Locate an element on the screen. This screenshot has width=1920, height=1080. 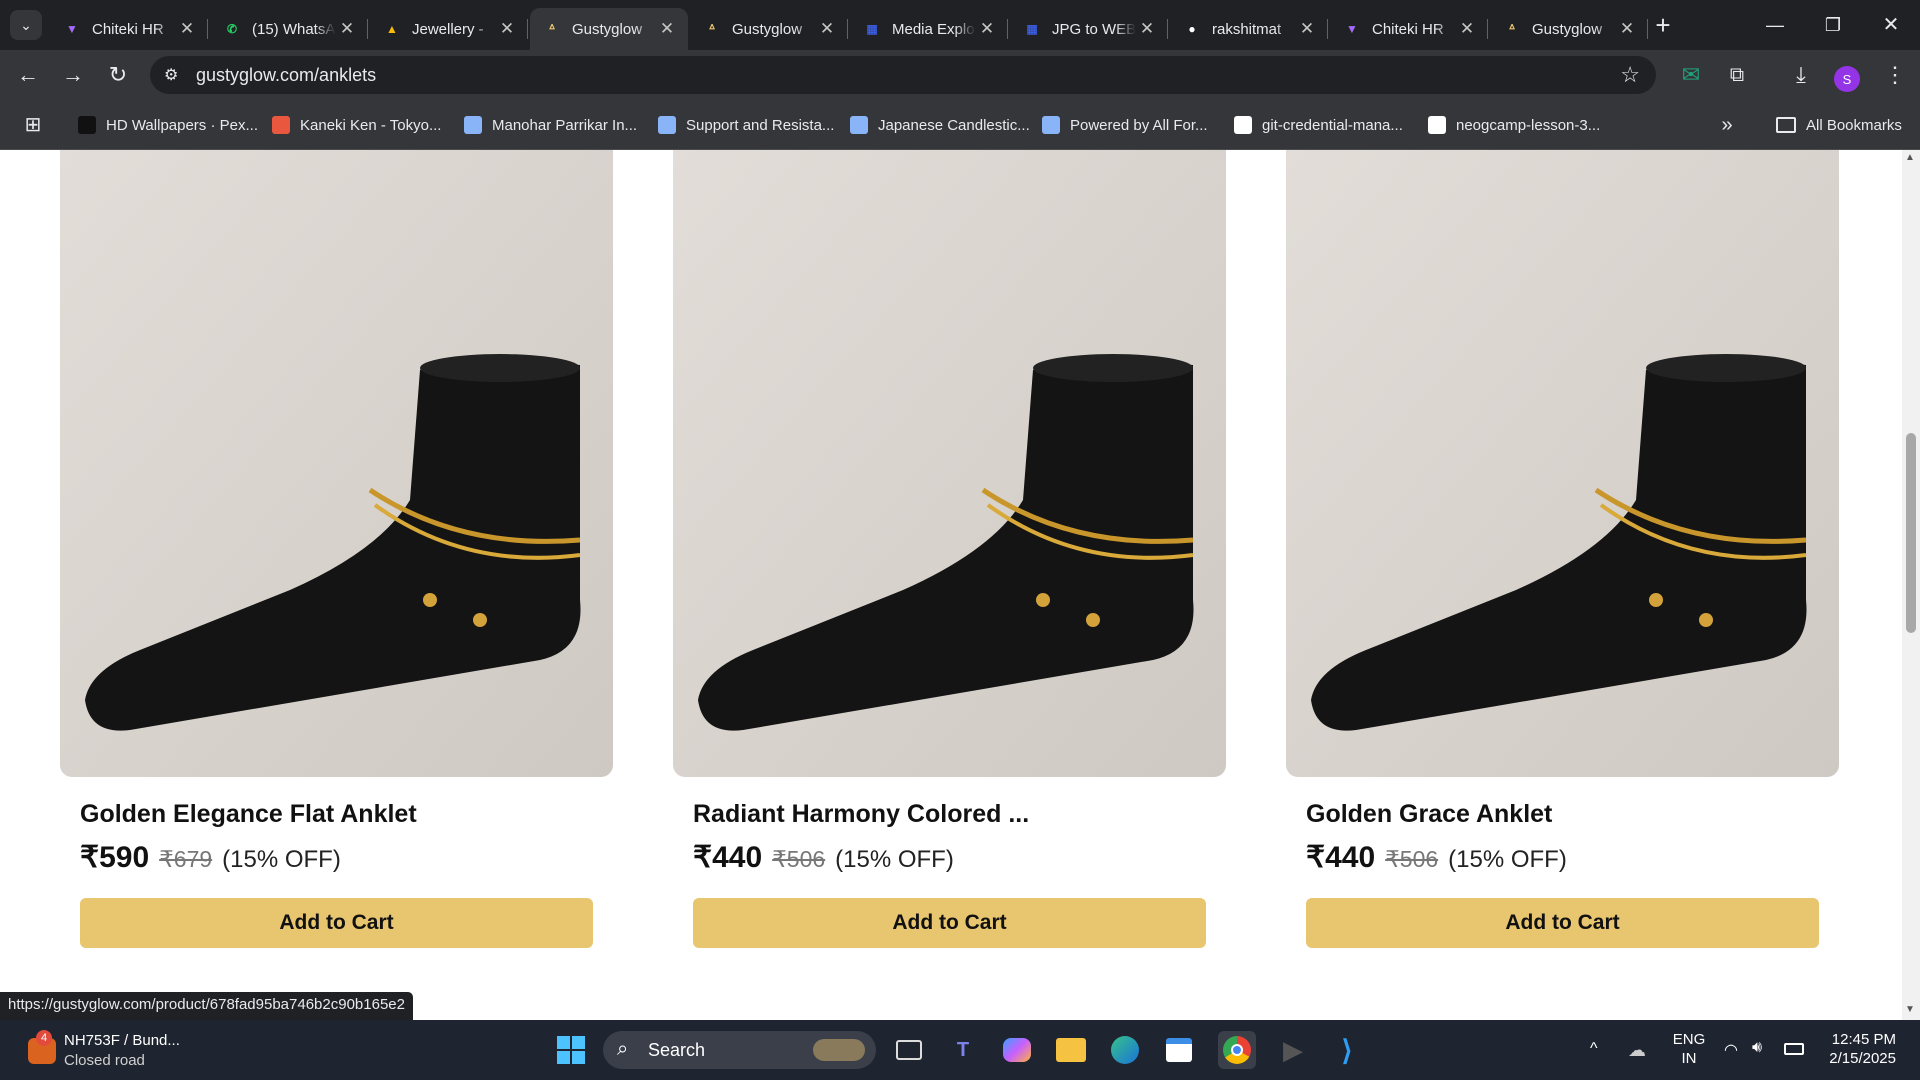
url-text: gustyglow.com/anklets is located at coordinates (286, 75).